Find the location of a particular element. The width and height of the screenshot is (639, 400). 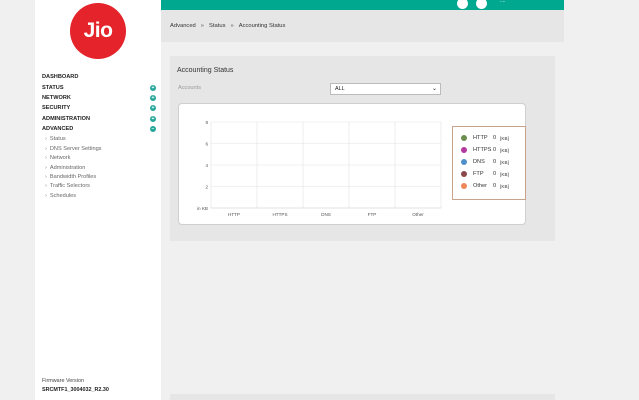

subnav-administration: › Administration is located at coordinates (99, 169).